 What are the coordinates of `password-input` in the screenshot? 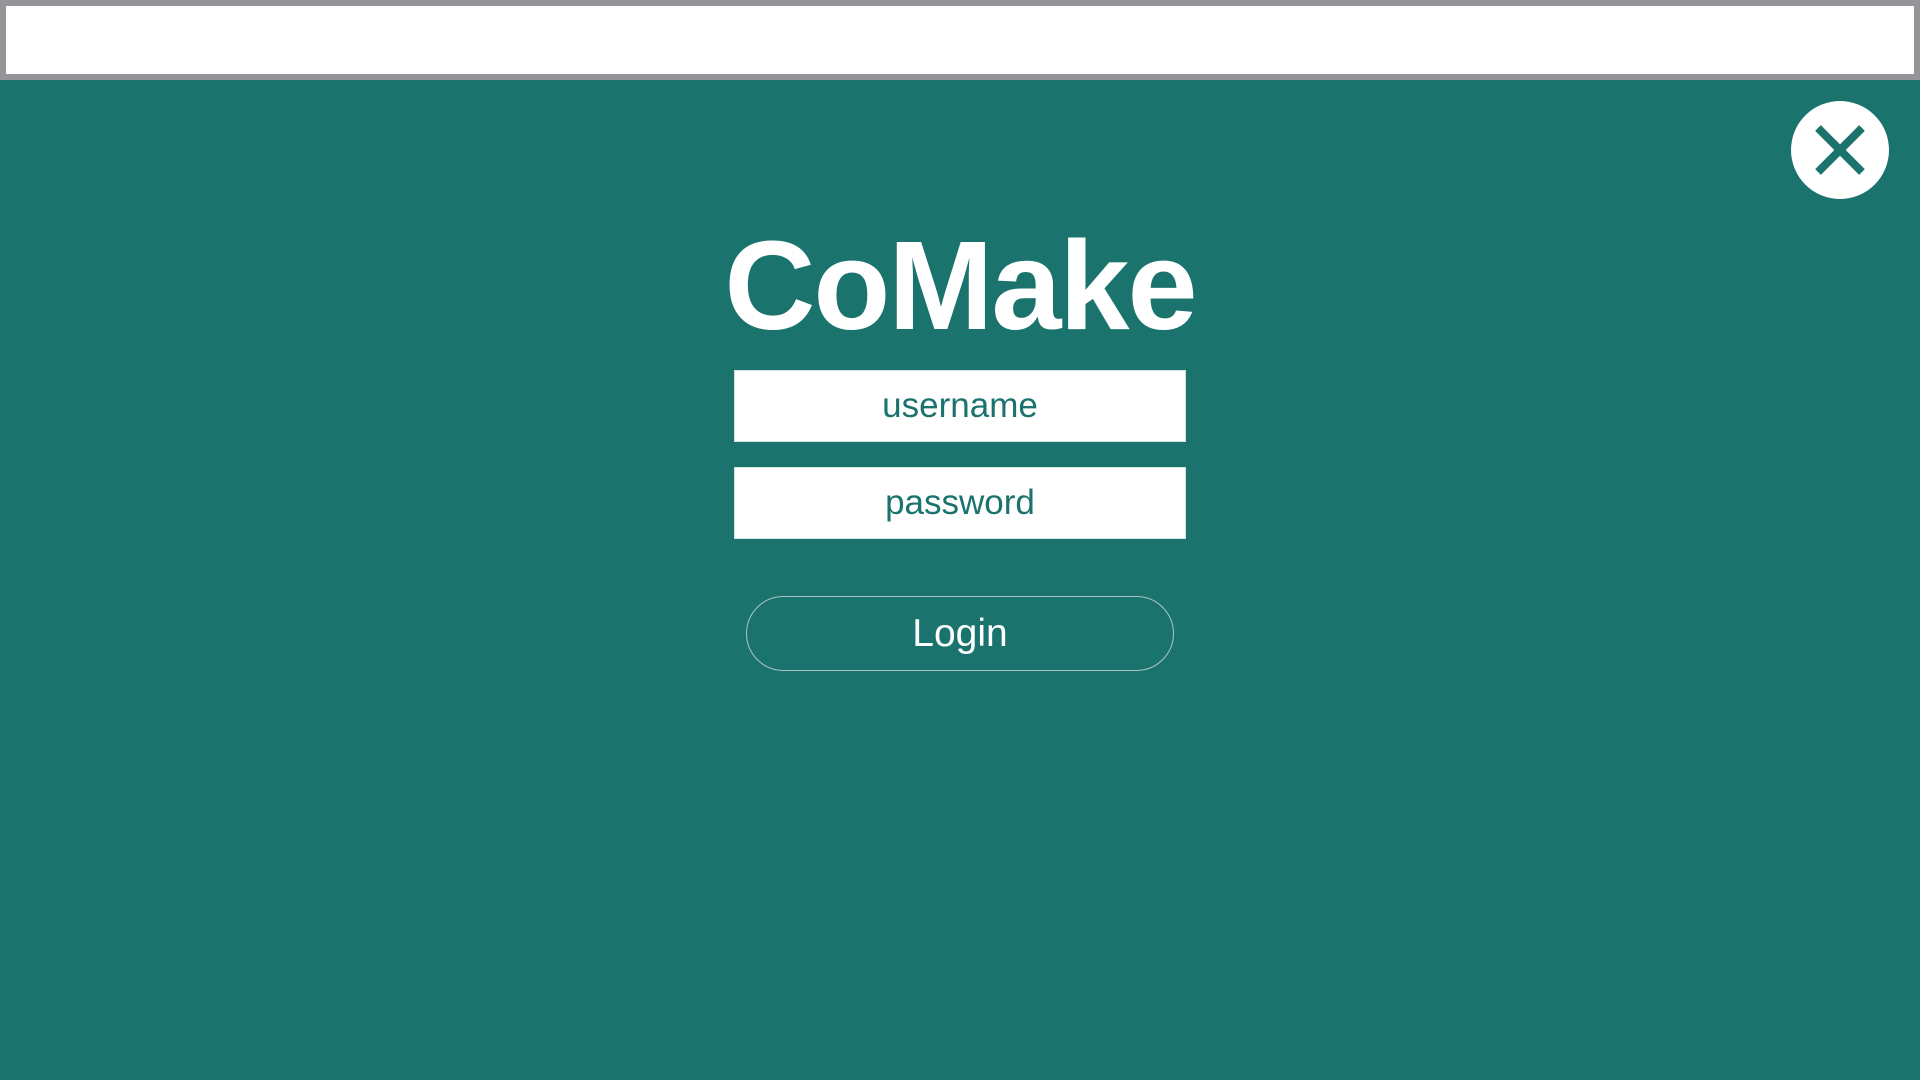 It's located at (960, 503).